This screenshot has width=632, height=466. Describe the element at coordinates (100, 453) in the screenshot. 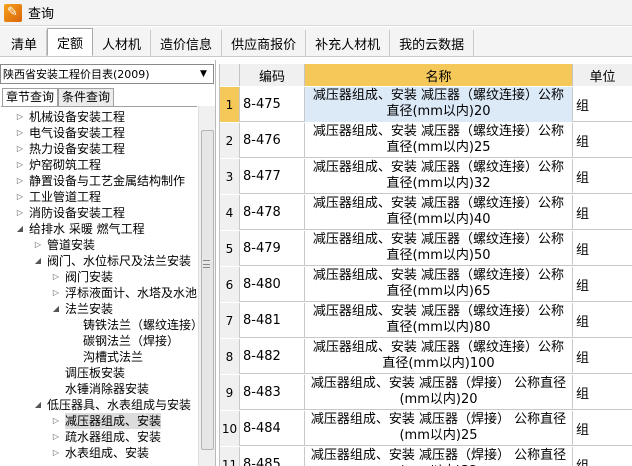

I see `tree-item: ▷ 水表组成、安装` at that location.